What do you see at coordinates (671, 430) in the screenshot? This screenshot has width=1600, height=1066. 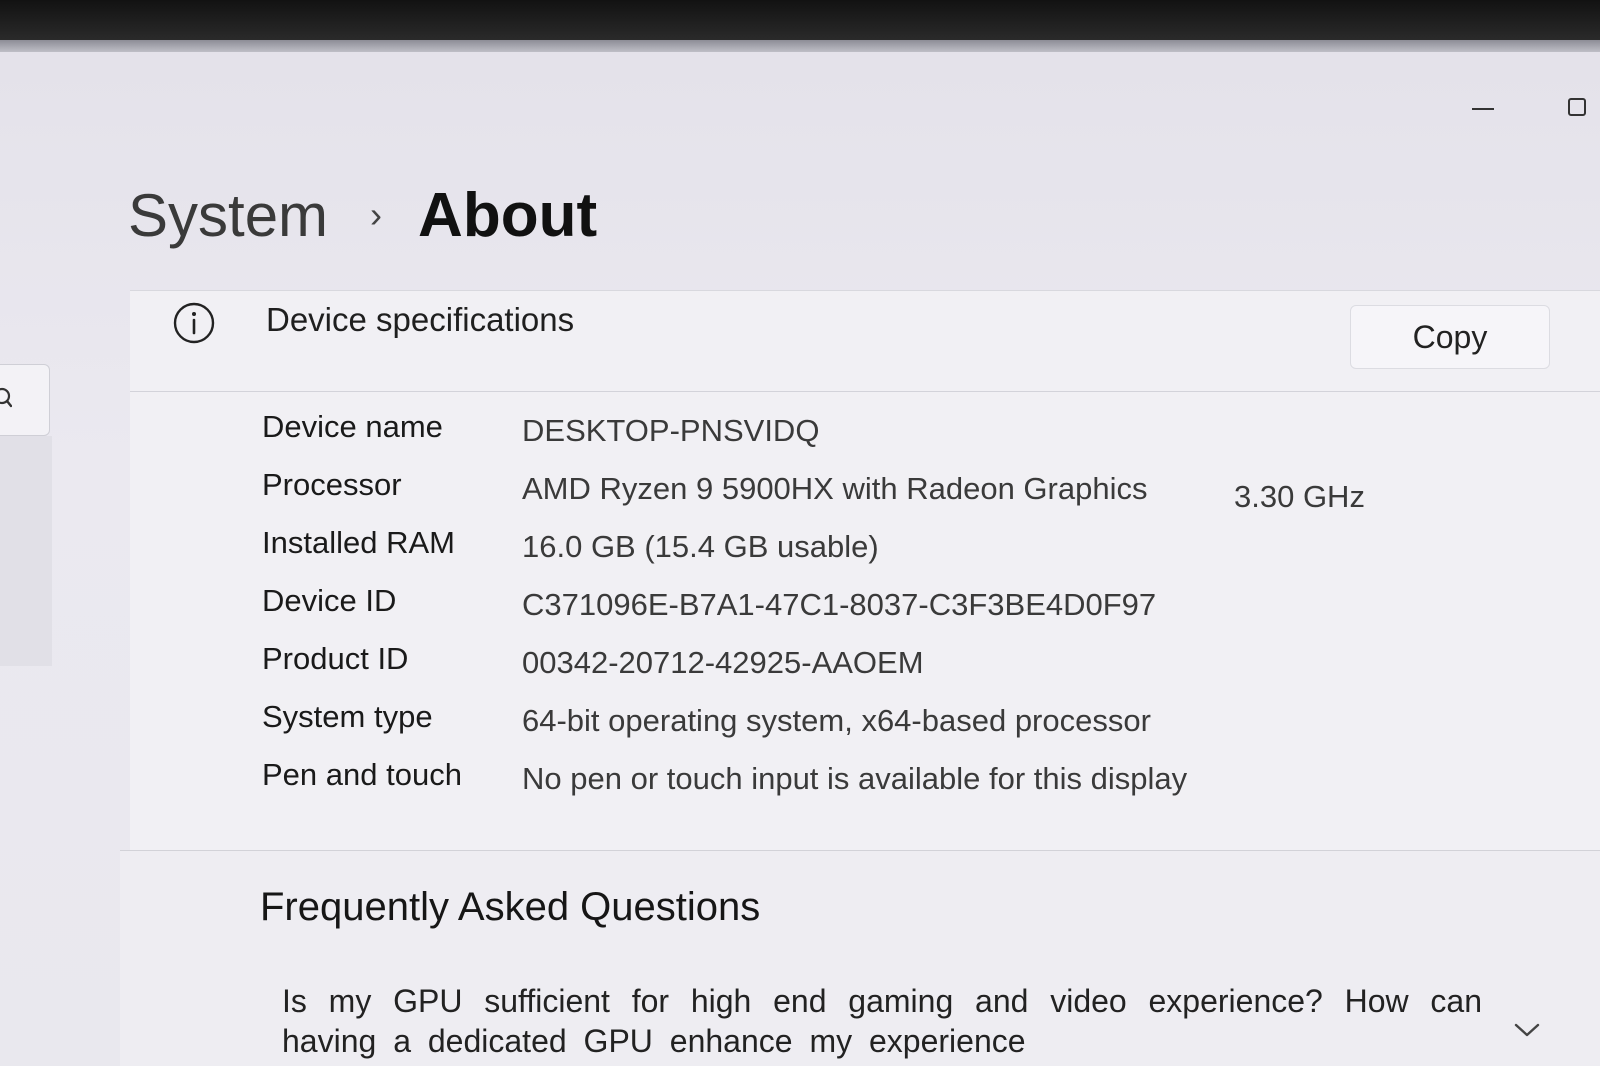 I see `spec-value: DESKTOP-PNSVIDQ` at bounding box center [671, 430].